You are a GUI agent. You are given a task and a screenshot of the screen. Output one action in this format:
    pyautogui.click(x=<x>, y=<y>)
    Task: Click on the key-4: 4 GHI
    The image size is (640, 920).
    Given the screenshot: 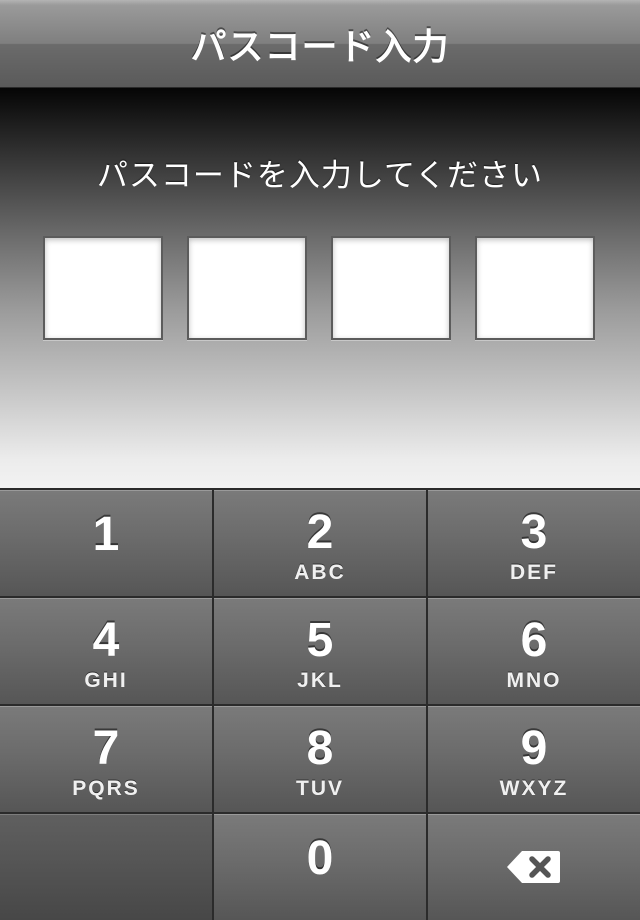 What is the action you would take?
    pyautogui.click(x=106, y=651)
    